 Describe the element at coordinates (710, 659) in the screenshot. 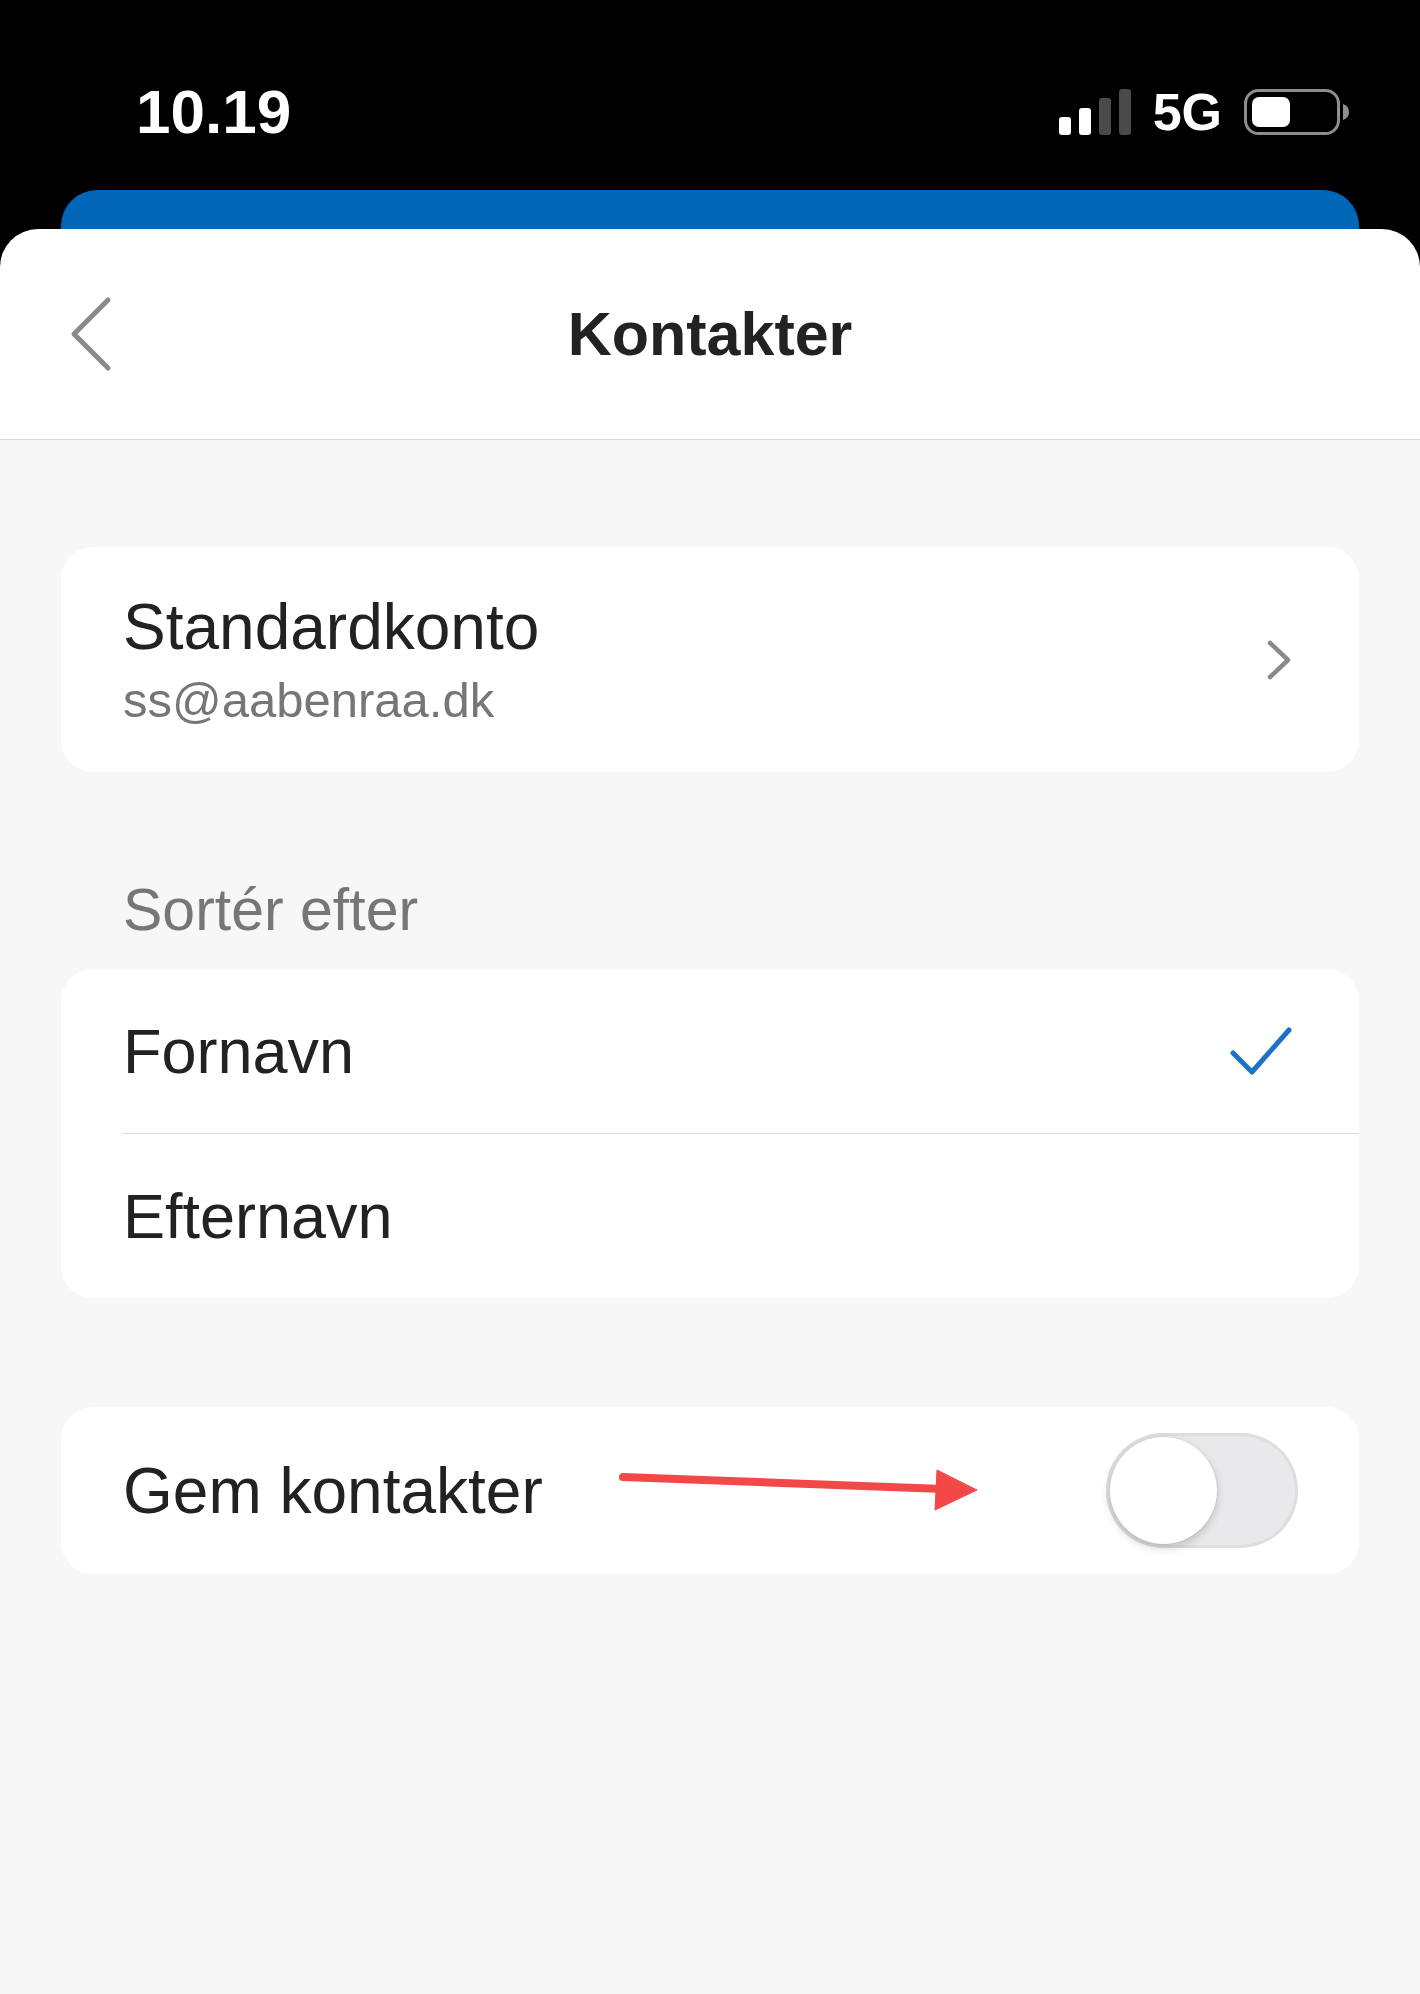

I see `account-card: Standardkonto ss@aabenraa.dk` at that location.